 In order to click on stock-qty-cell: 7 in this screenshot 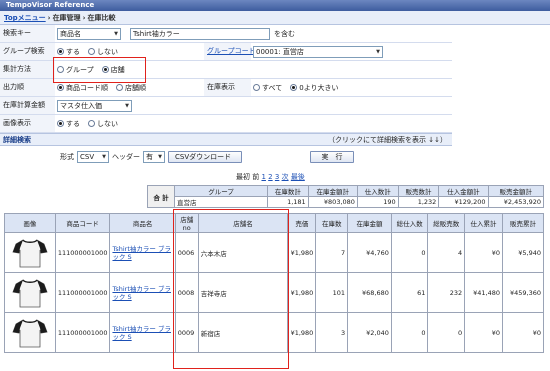, I will do `click(332, 252)`.